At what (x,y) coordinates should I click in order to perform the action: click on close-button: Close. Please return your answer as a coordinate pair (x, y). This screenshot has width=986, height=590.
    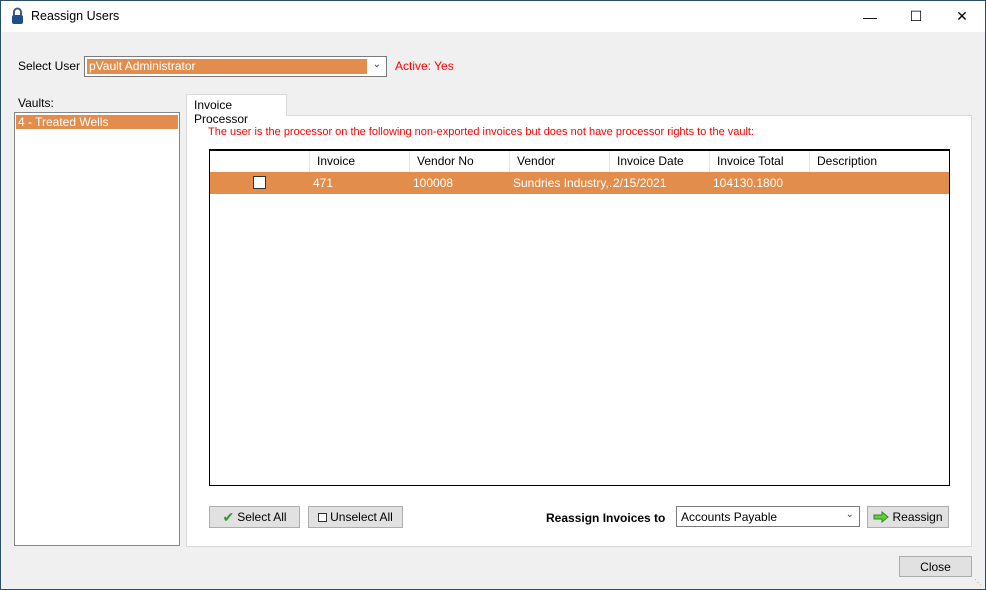
    Looking at the image, I should click on (935, 566).